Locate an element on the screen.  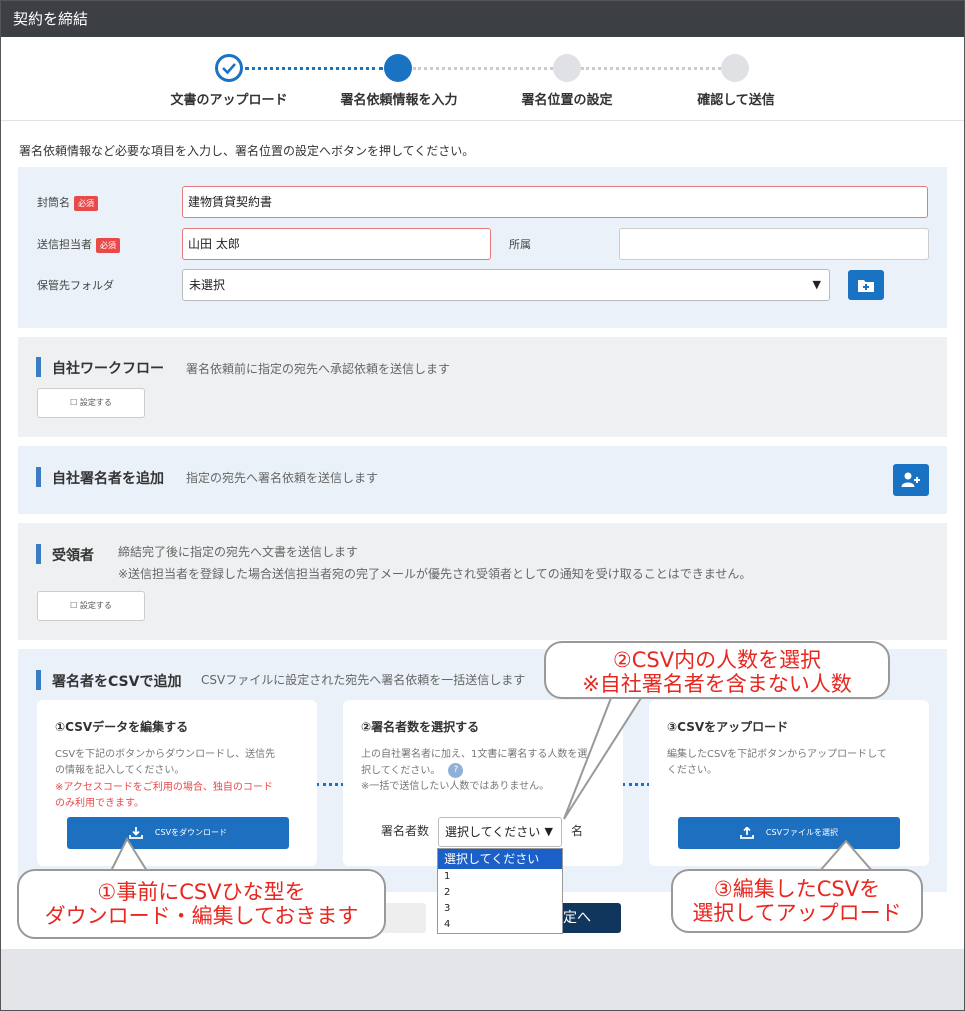
step-label-position: 署名位置の設定 is located at coordinates (567, 100).